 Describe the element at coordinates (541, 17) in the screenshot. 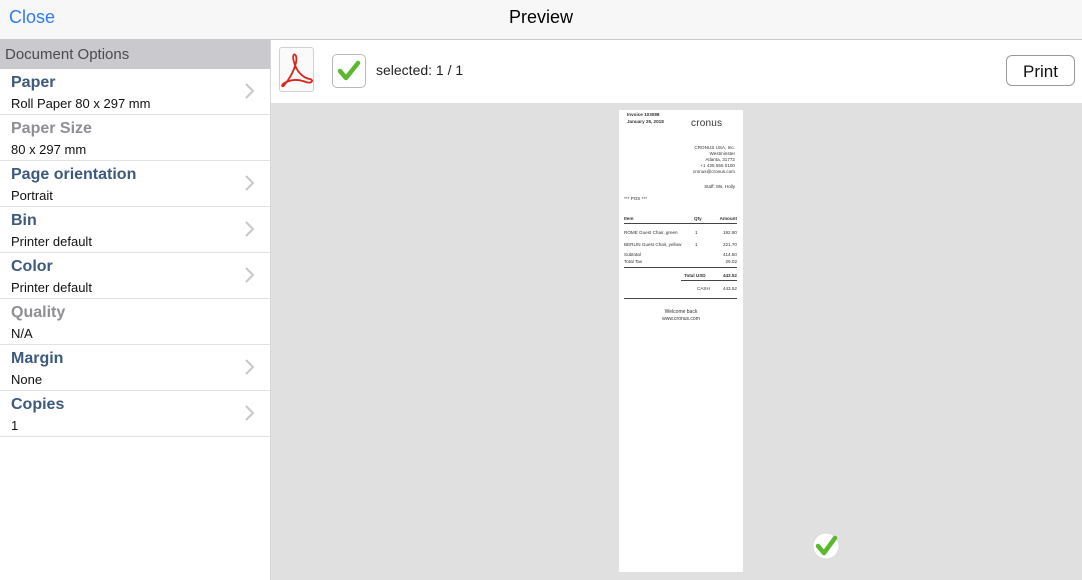

I see `page-title: Preview` at that location.